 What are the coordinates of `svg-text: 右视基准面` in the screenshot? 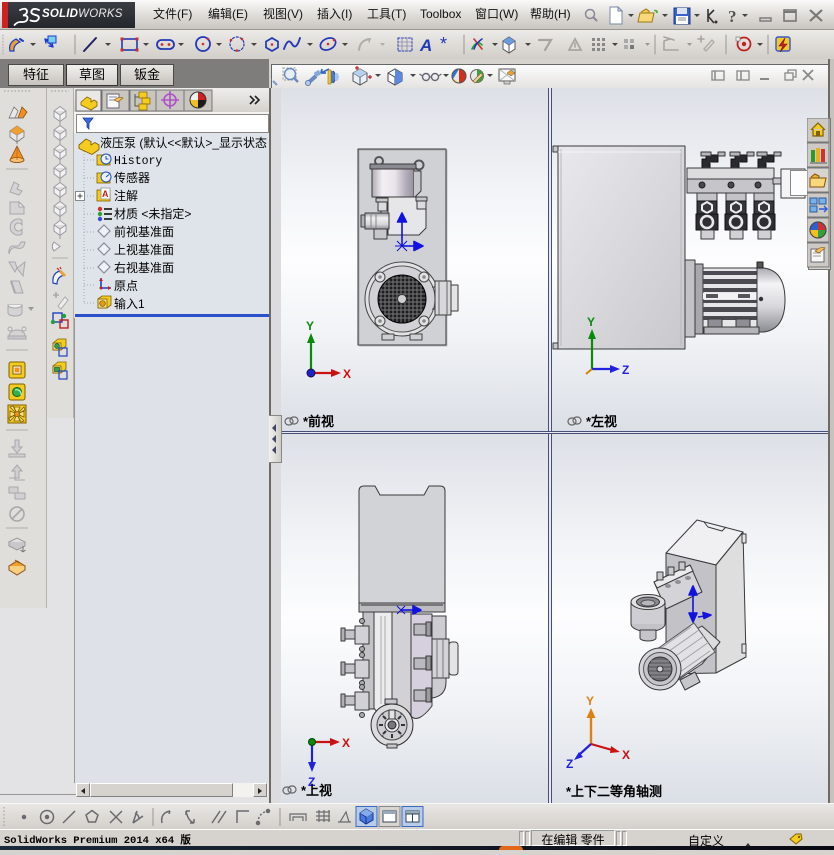 It's located at (144, 267).